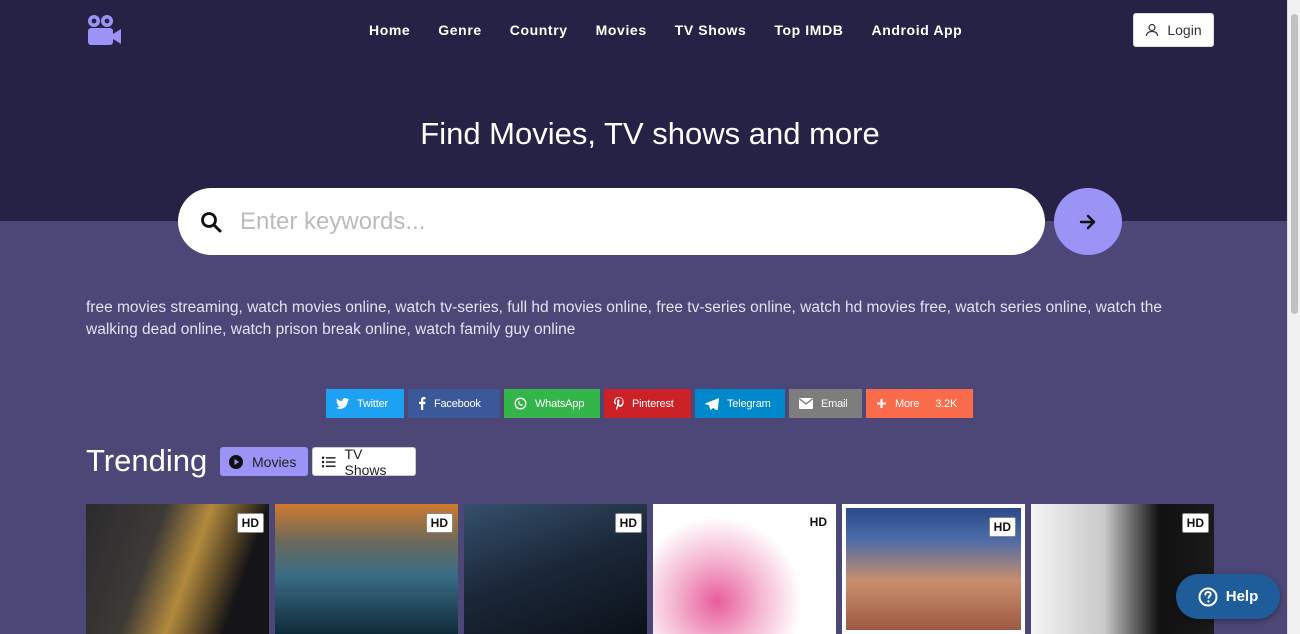 This screenshot has width=1300, height=634. I want to click on share-more-label: More, so click(907, 403).